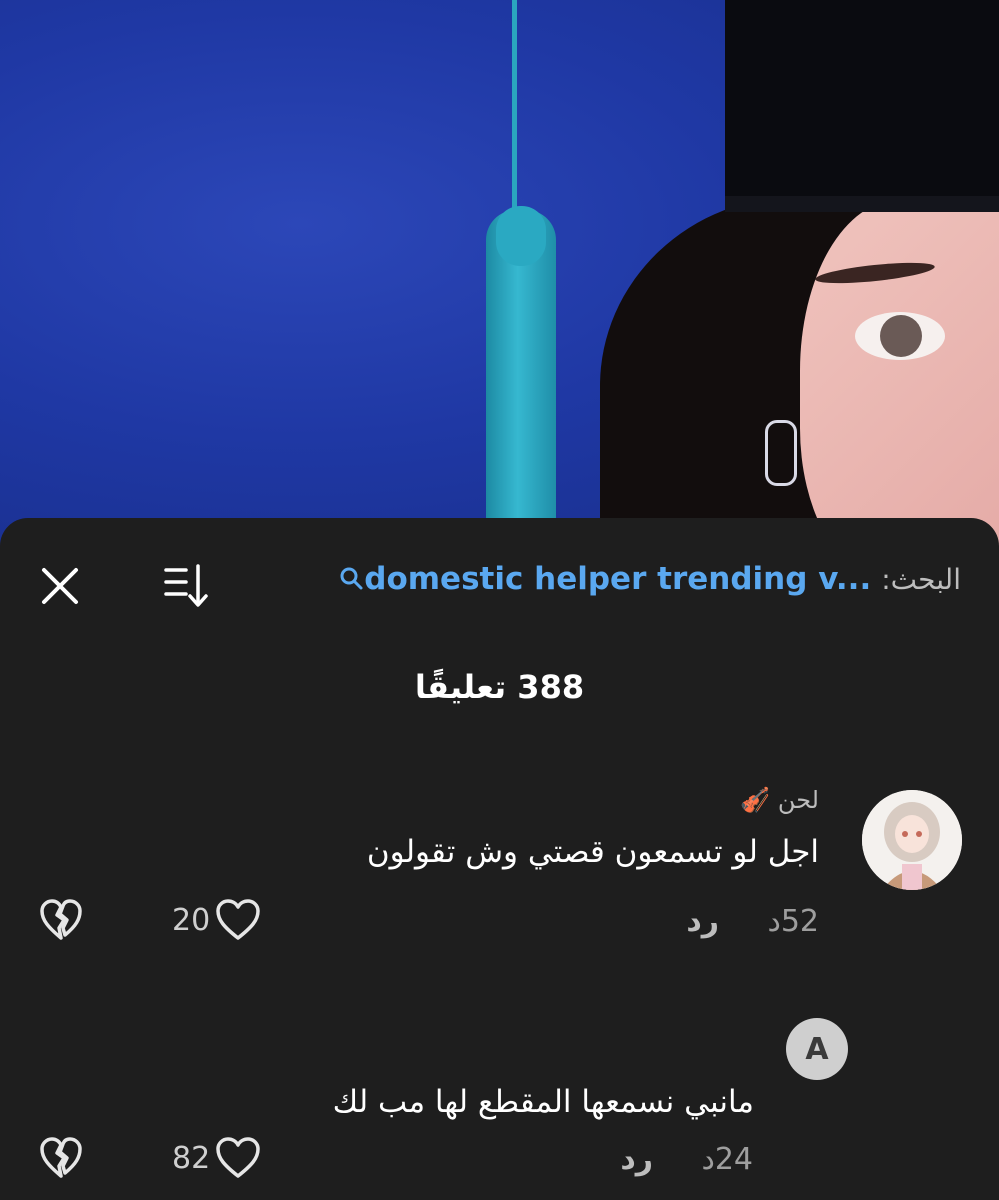 The height and width of the screenshot is (1200, 999). I want to click on like-button: 82, so click(217, 1158).